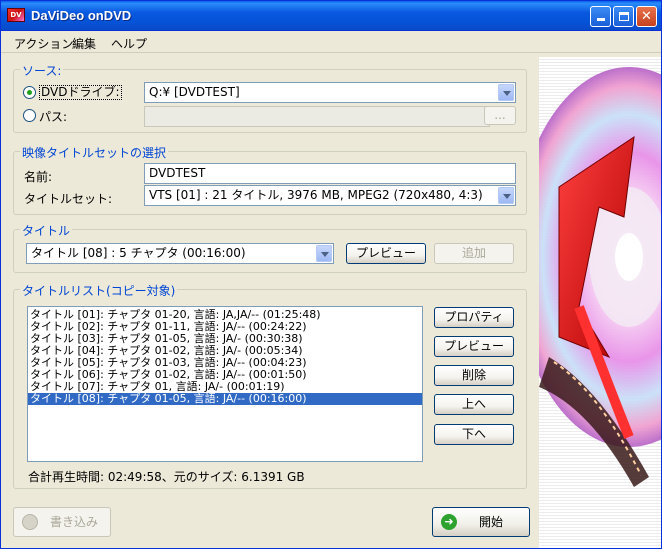 Image resolution: width=662 pixels, height=549 pixels. Describe the element at coordinates (449, 522) in the screenshot. I see `arrow-right-circle-icon: ➜` at that location.